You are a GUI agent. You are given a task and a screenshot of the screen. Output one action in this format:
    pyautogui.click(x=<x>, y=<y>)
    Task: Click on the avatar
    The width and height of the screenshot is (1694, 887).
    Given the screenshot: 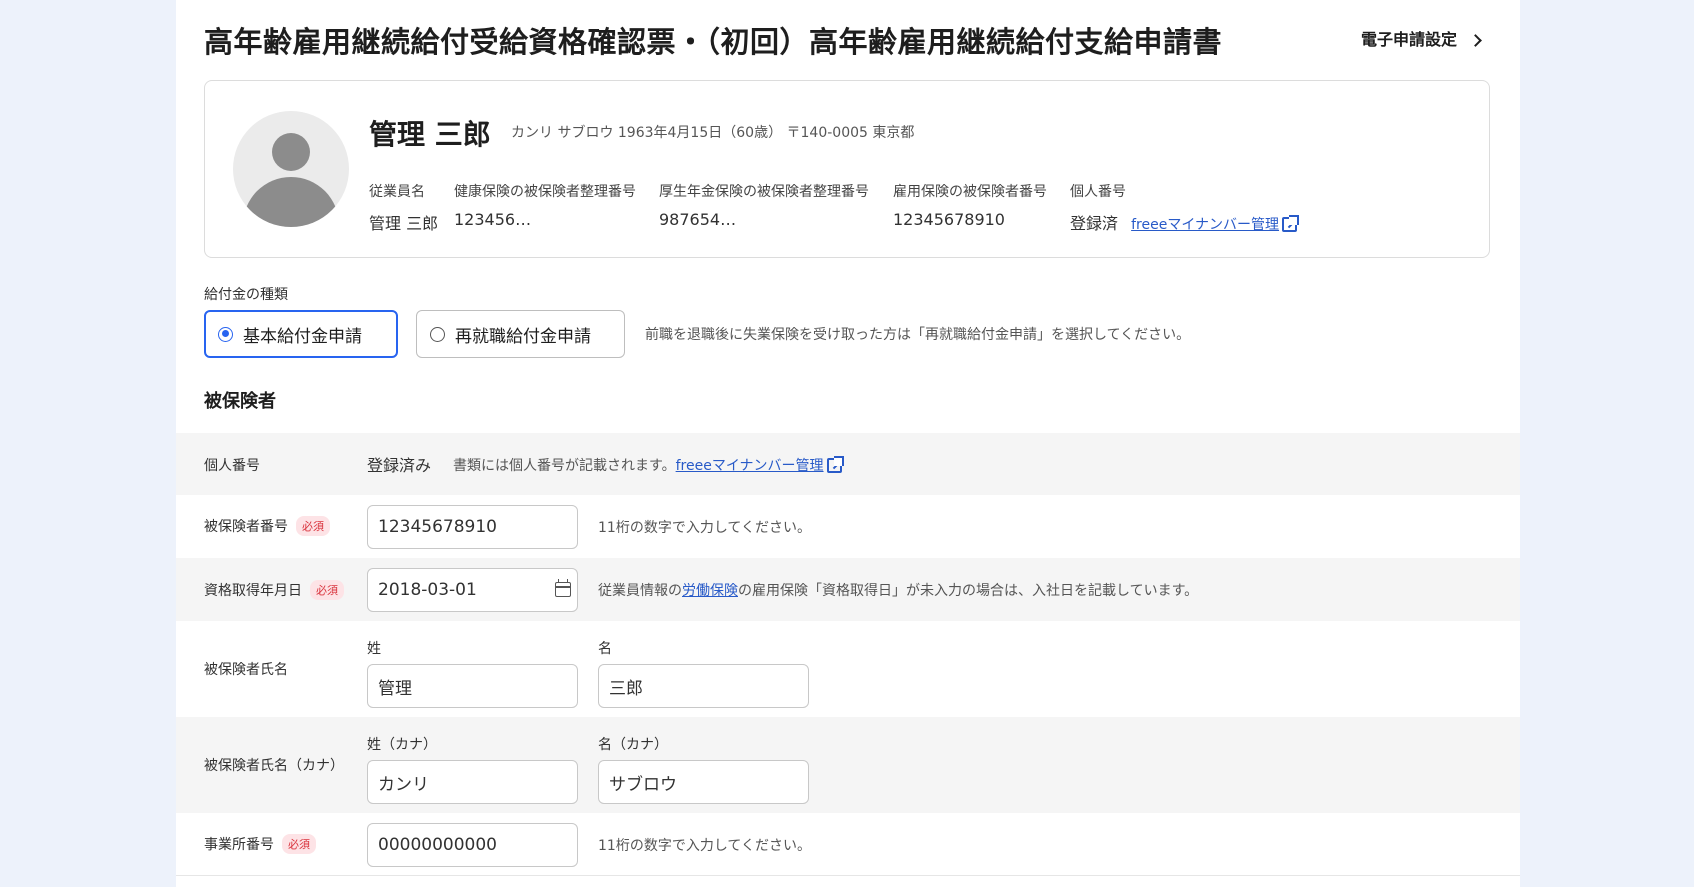 What is the action you would take?
    pyautogui.click(x=291, y=169)
    